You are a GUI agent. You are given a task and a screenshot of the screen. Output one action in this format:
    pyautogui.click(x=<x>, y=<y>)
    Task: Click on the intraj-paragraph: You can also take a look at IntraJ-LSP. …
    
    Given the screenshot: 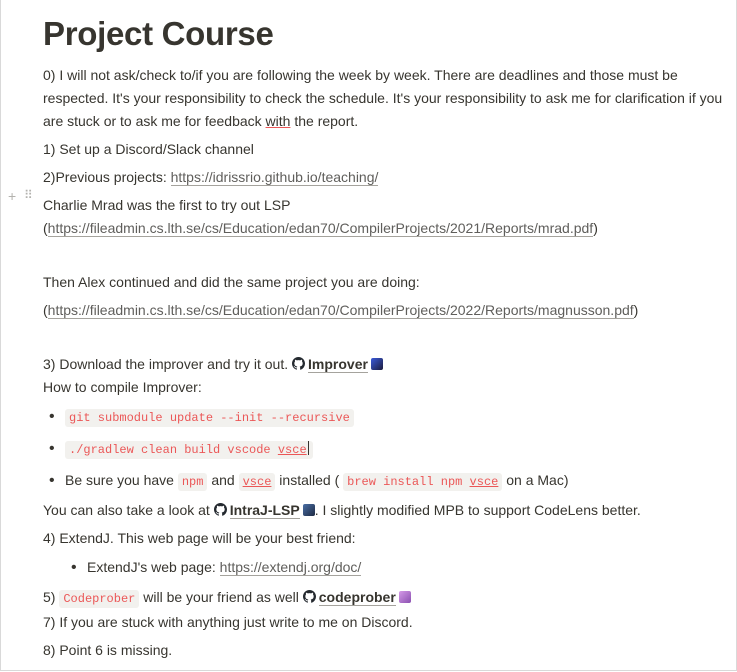 What is the action you would take?
    pyautogui.click(x=342, y=510)
    